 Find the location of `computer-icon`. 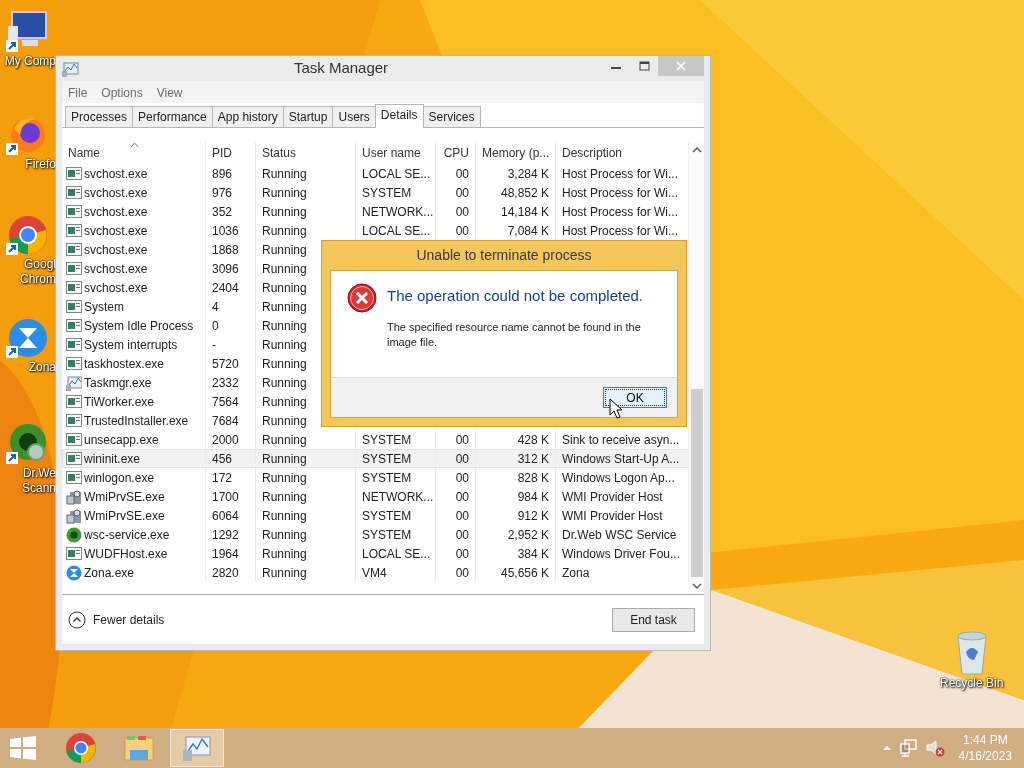

computer-icon is located at coordinates (28, 32).